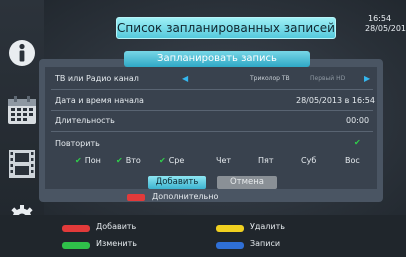 The image size is (406, 257). I want to click on calendar-icon, so click(22, 112).